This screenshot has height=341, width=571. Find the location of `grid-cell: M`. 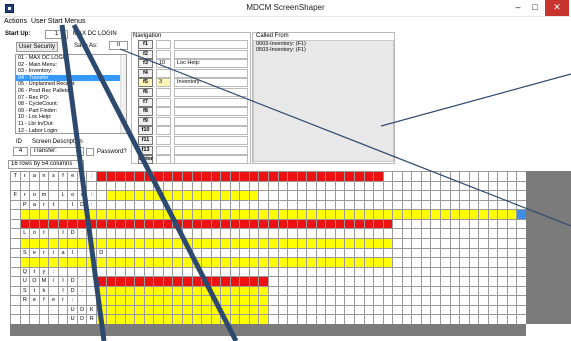

grid-cell: M is located at coordinates (44, 282).